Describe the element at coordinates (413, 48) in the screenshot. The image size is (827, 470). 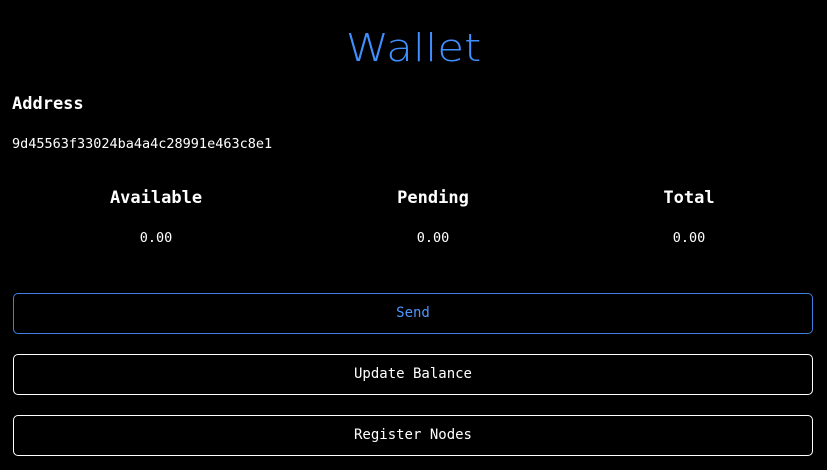
I see `page-title: Wallet` at that location.